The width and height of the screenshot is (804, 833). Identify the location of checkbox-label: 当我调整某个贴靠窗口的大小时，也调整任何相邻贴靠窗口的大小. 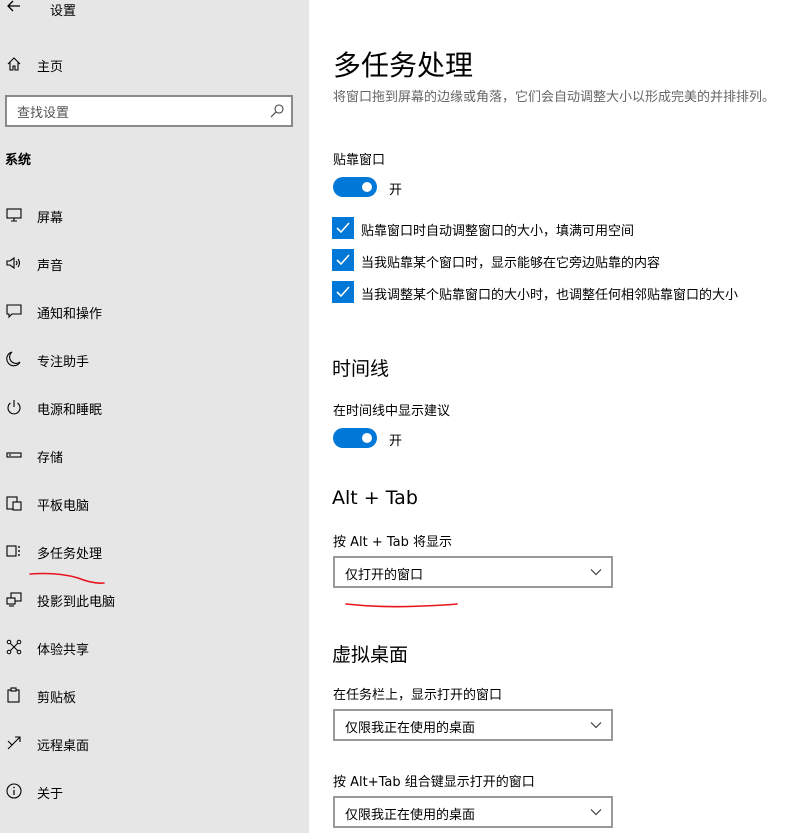
(550, 295).